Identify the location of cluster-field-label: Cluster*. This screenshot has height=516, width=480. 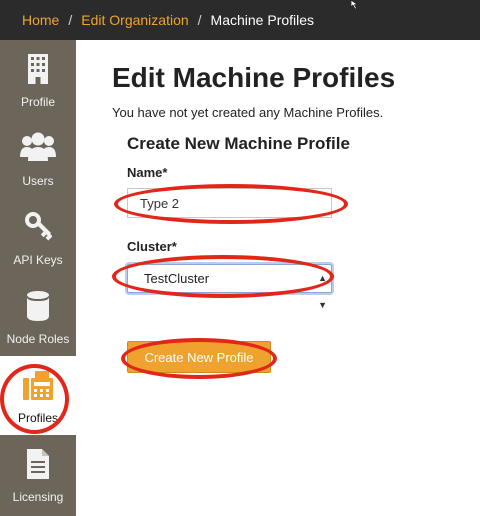
(152, 246).